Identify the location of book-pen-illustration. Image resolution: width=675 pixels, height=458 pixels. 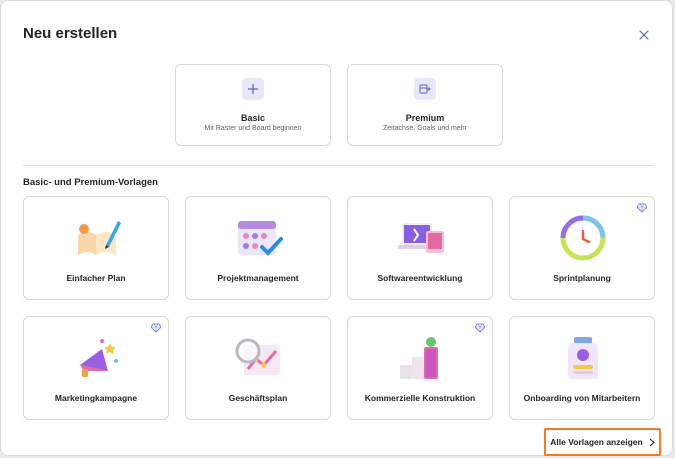
(99, 238).